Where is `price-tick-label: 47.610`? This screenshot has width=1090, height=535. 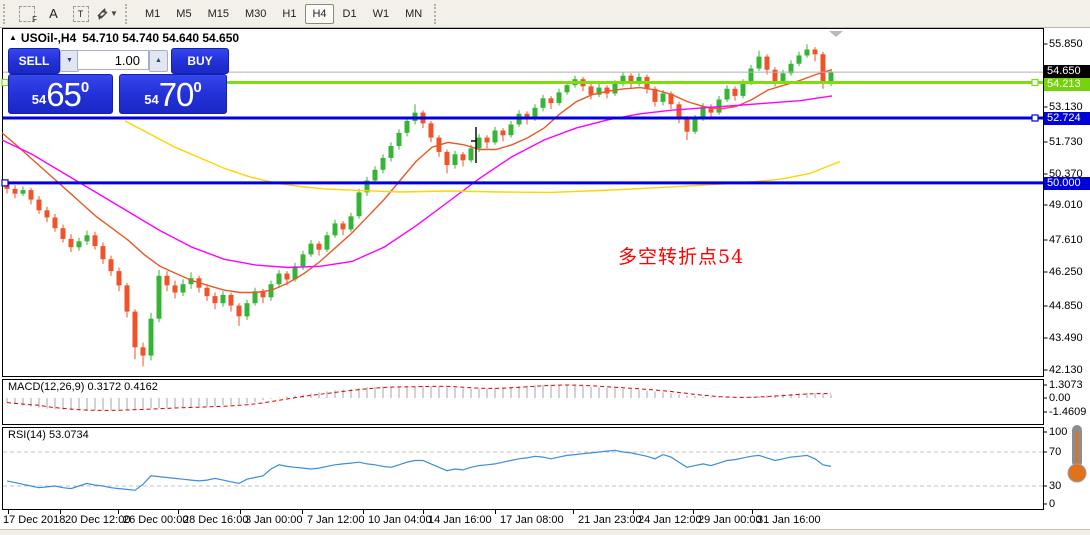 price-tick-label: 47.610 is located at coordinates (1066, 240).